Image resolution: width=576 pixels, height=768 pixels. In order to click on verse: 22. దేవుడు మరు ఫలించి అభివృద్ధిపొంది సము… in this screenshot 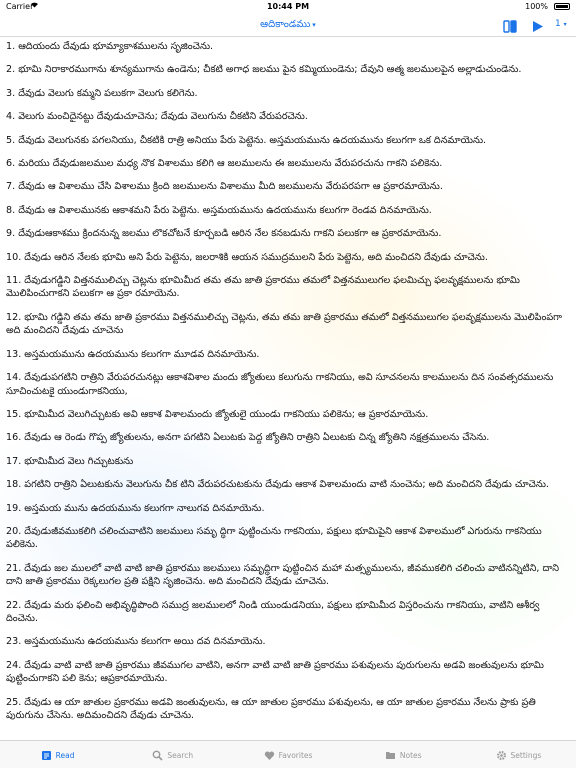, I will do `click(288, 612)`.